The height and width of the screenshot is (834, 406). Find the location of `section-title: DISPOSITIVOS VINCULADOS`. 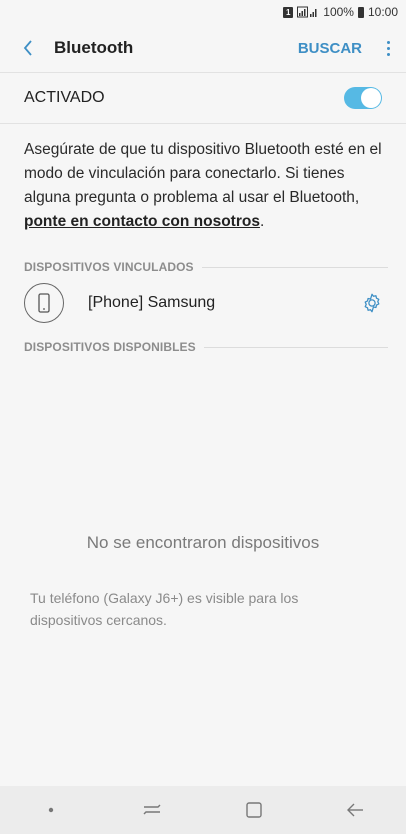

section-title: DISPOSITIVOS VINCULADOS is located at coordinates (109, 267).